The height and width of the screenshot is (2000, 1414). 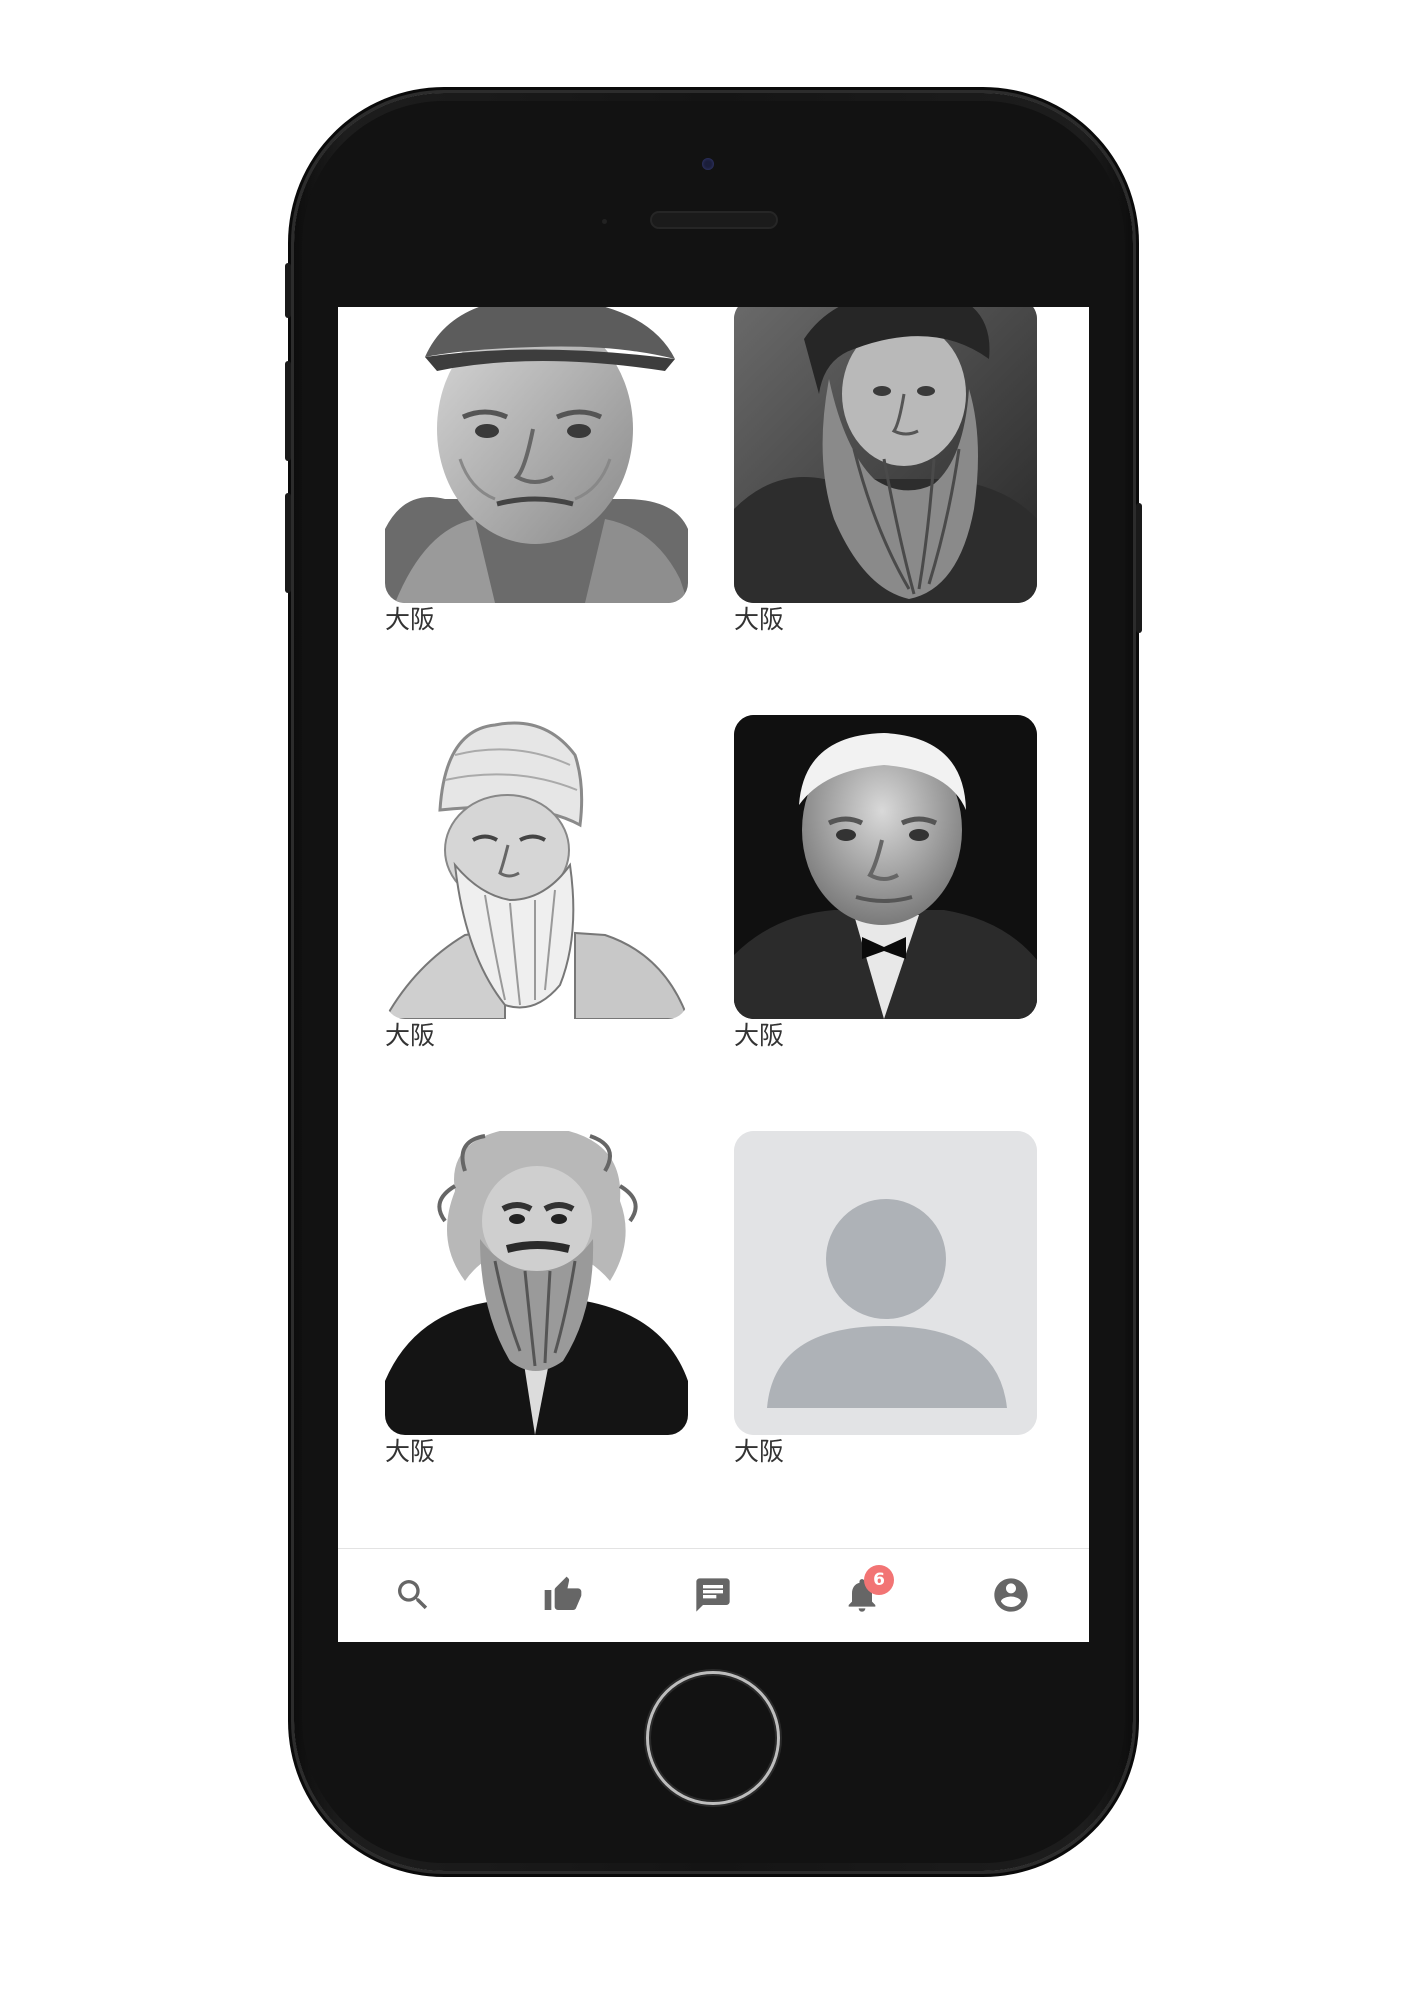 I want to click on turbaned-bearded-man-sketch-image, so click(x=536, y=867).